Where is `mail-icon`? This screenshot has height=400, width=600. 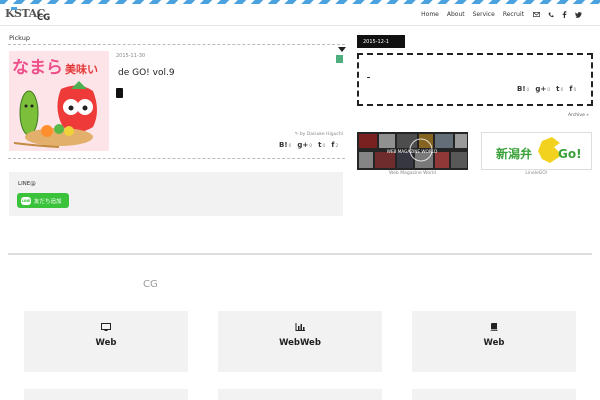
mail-icon is located at coordinates (536, 14).